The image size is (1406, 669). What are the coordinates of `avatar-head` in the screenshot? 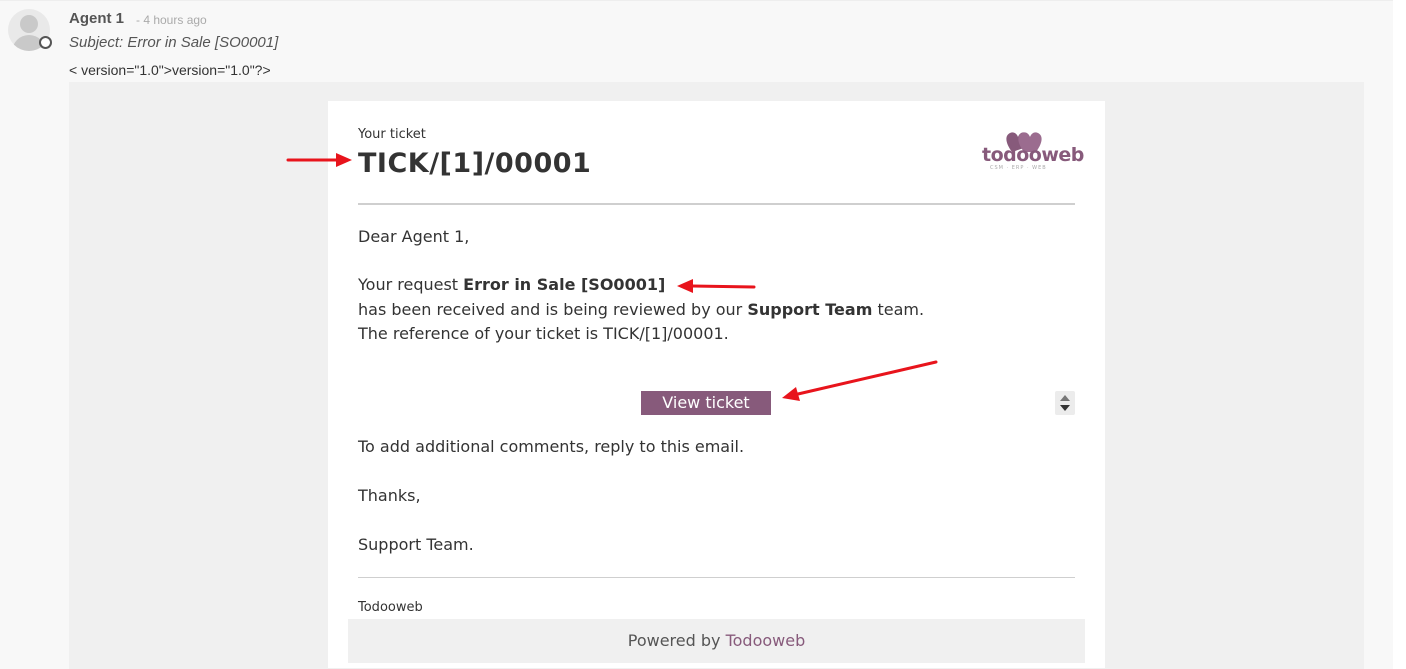 It's located at (29, 24).